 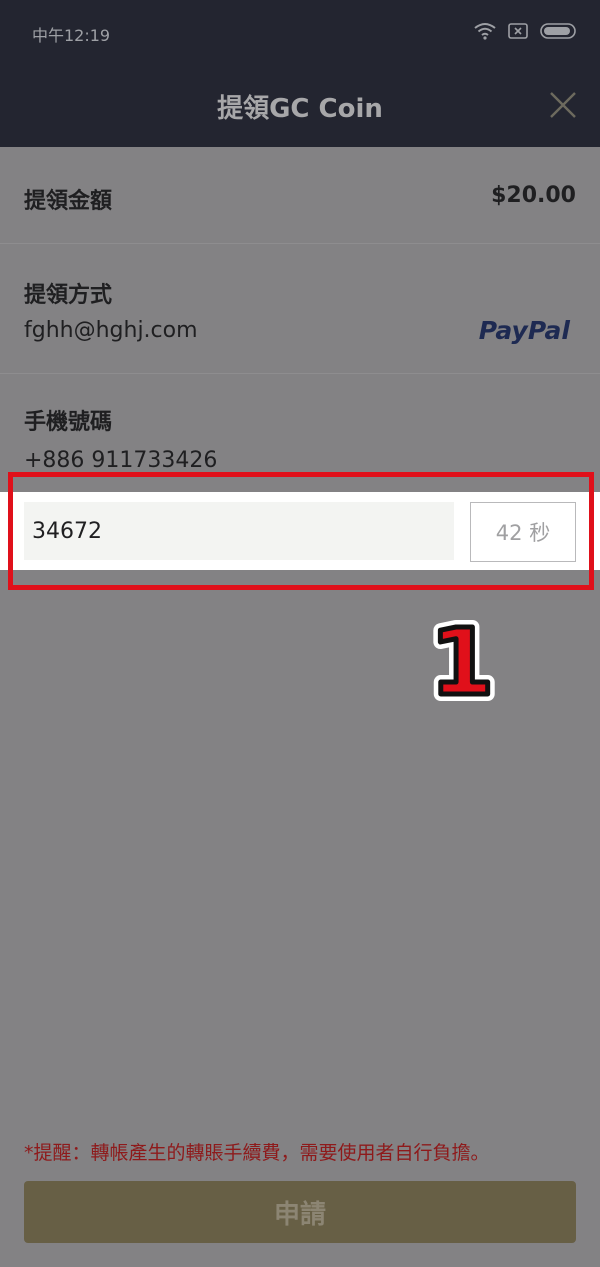 What do you see at coordinates (300, 309) in the screenshot?
I see `withdraw-method-row: 提領方式 fghh@hghj.com PayPal` at bounding box center [300, 309].